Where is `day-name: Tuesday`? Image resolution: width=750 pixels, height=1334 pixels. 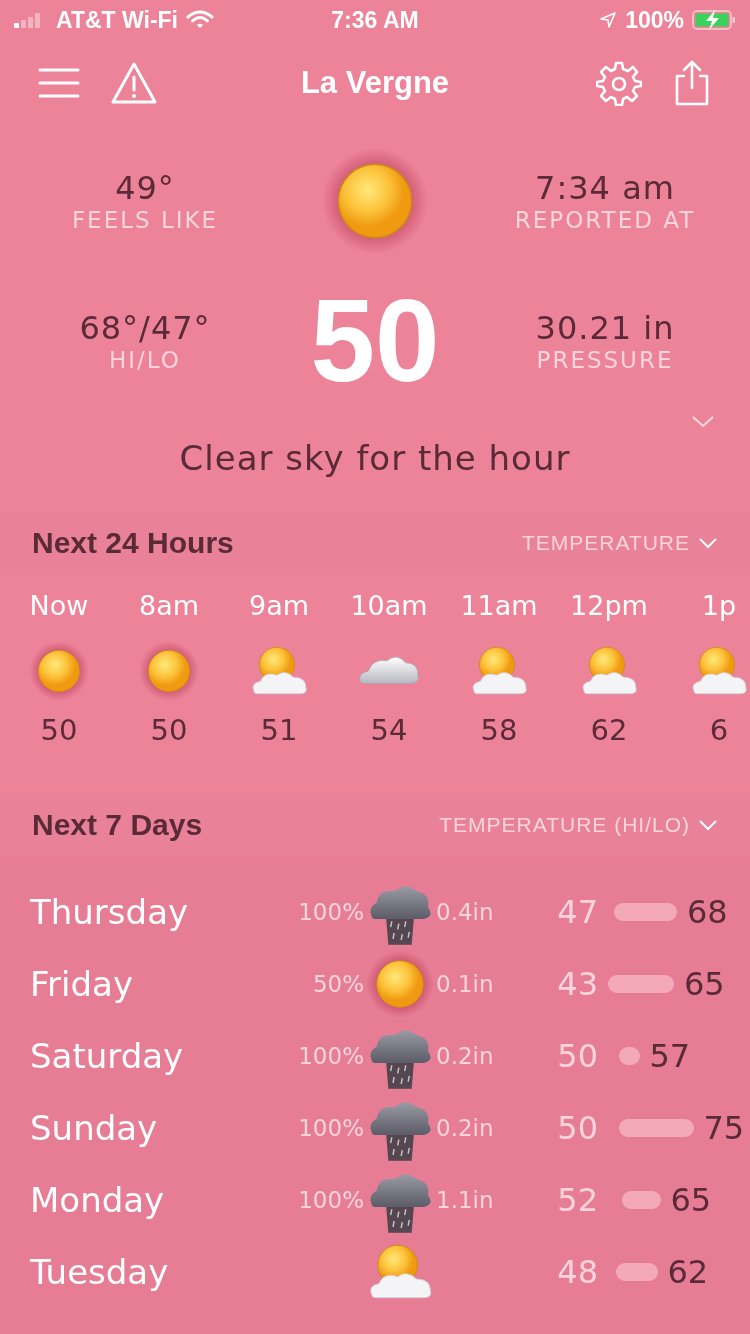 day-name: Tuesday is located at coordinates (100, 1272).